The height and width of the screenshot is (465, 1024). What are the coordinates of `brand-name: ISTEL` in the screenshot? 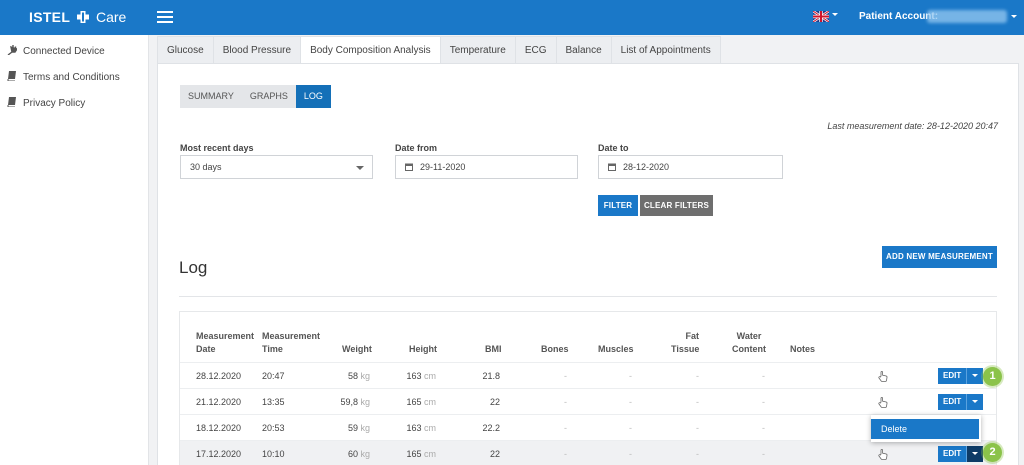 It's located at (50, 17).